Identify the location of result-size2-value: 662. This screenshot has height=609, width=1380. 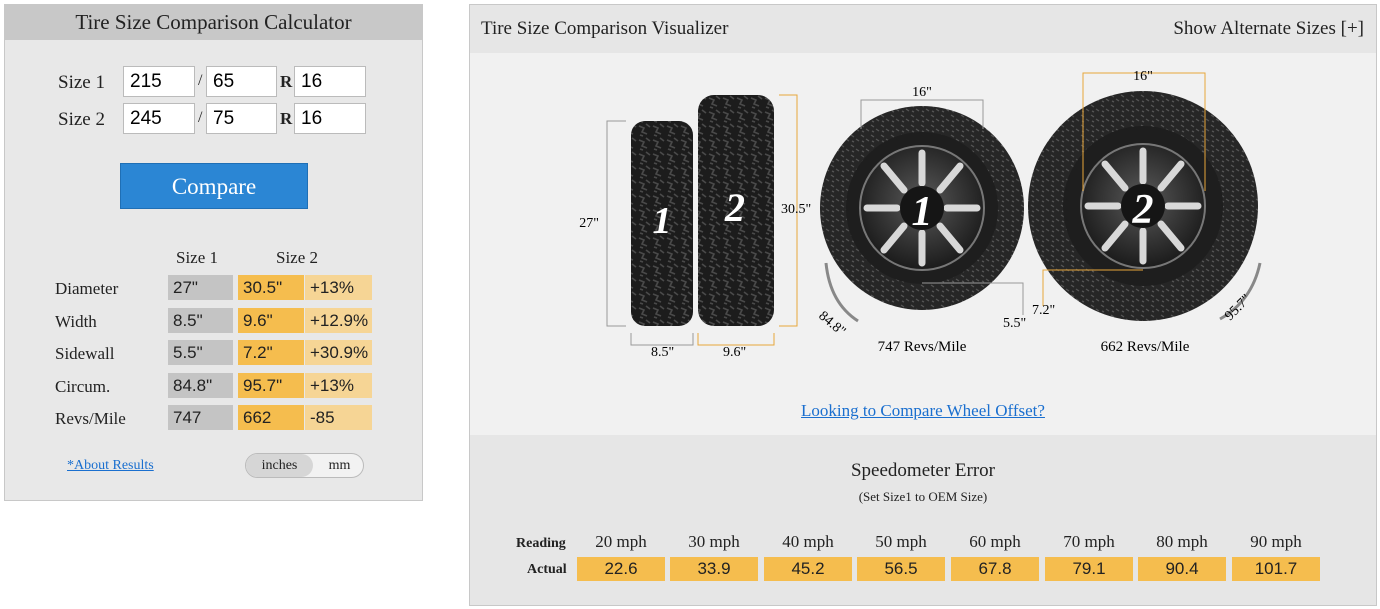
(271, 417).